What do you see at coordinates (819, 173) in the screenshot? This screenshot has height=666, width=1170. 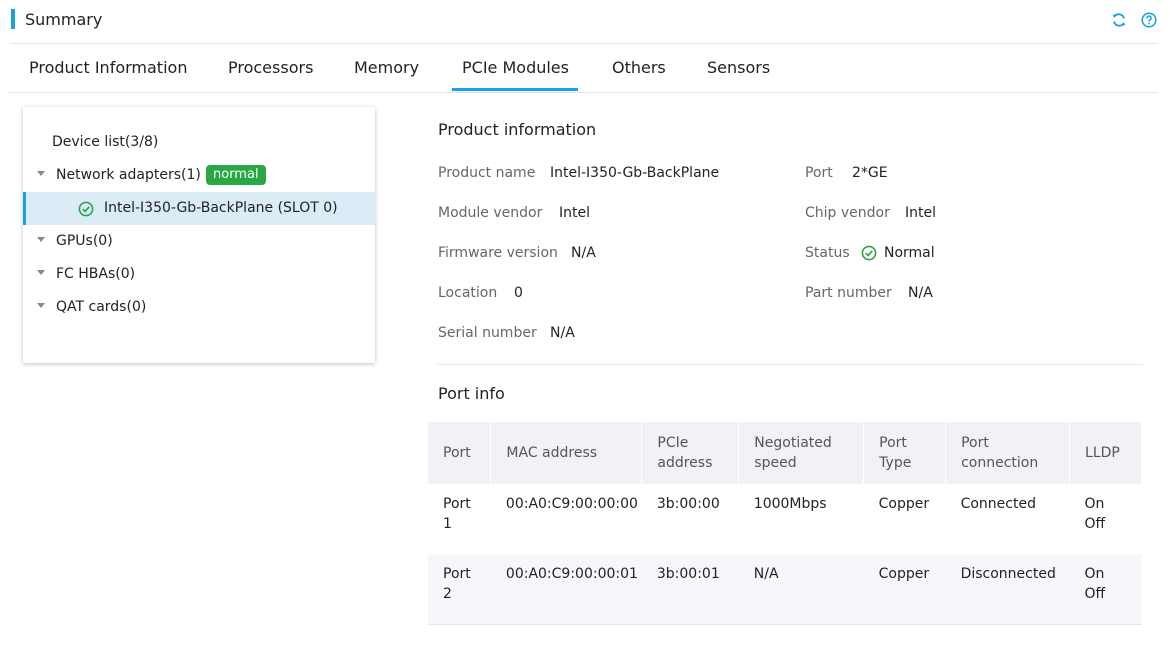 I see `port-label: Port` at bounding box center [819, 173].